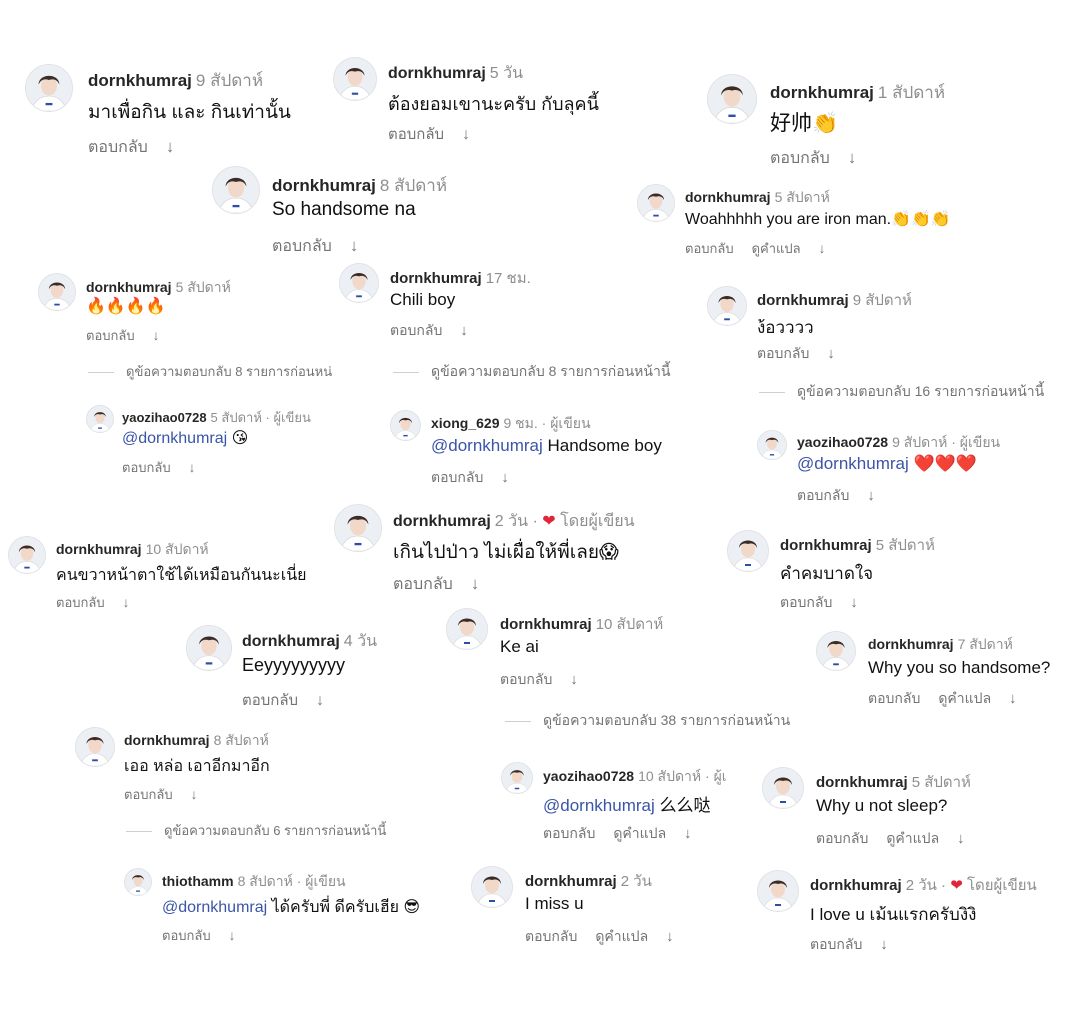 The image size is (1079, 1012). I want to click on view-replies-link: ดูข้อความตอบกลับ 8 รายการก่อนหน่, so click(210, 371).